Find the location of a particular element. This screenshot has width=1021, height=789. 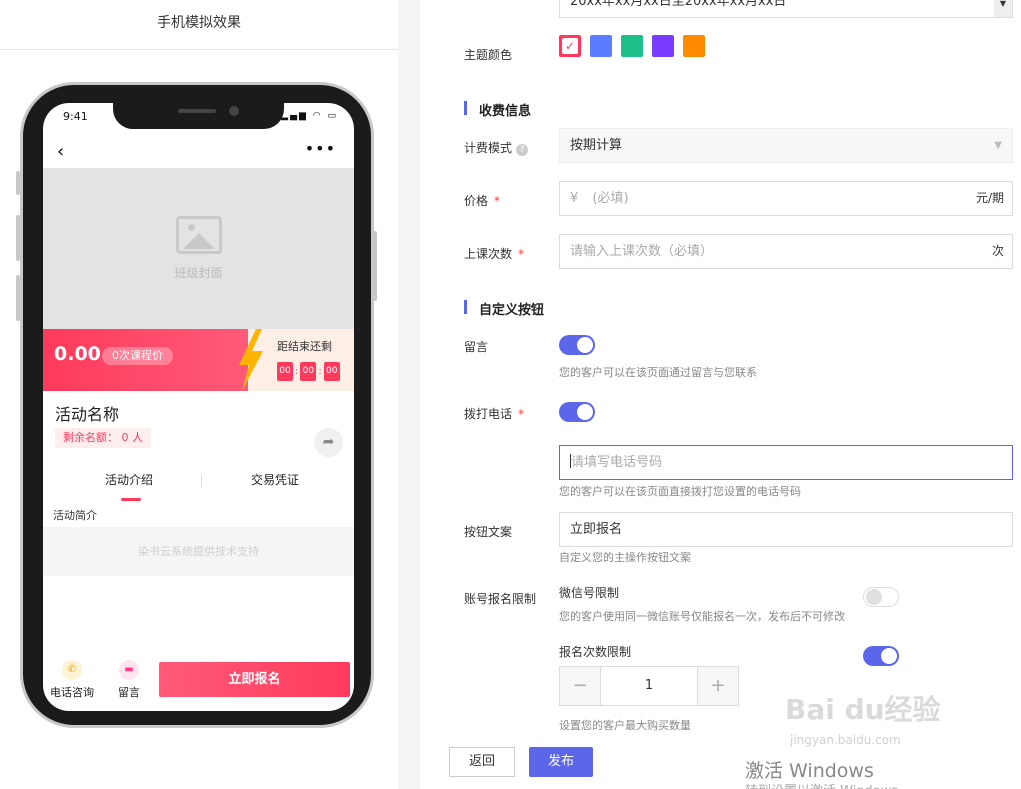

back-arrow-icon: ‹ is located at coordinates (60, 151).